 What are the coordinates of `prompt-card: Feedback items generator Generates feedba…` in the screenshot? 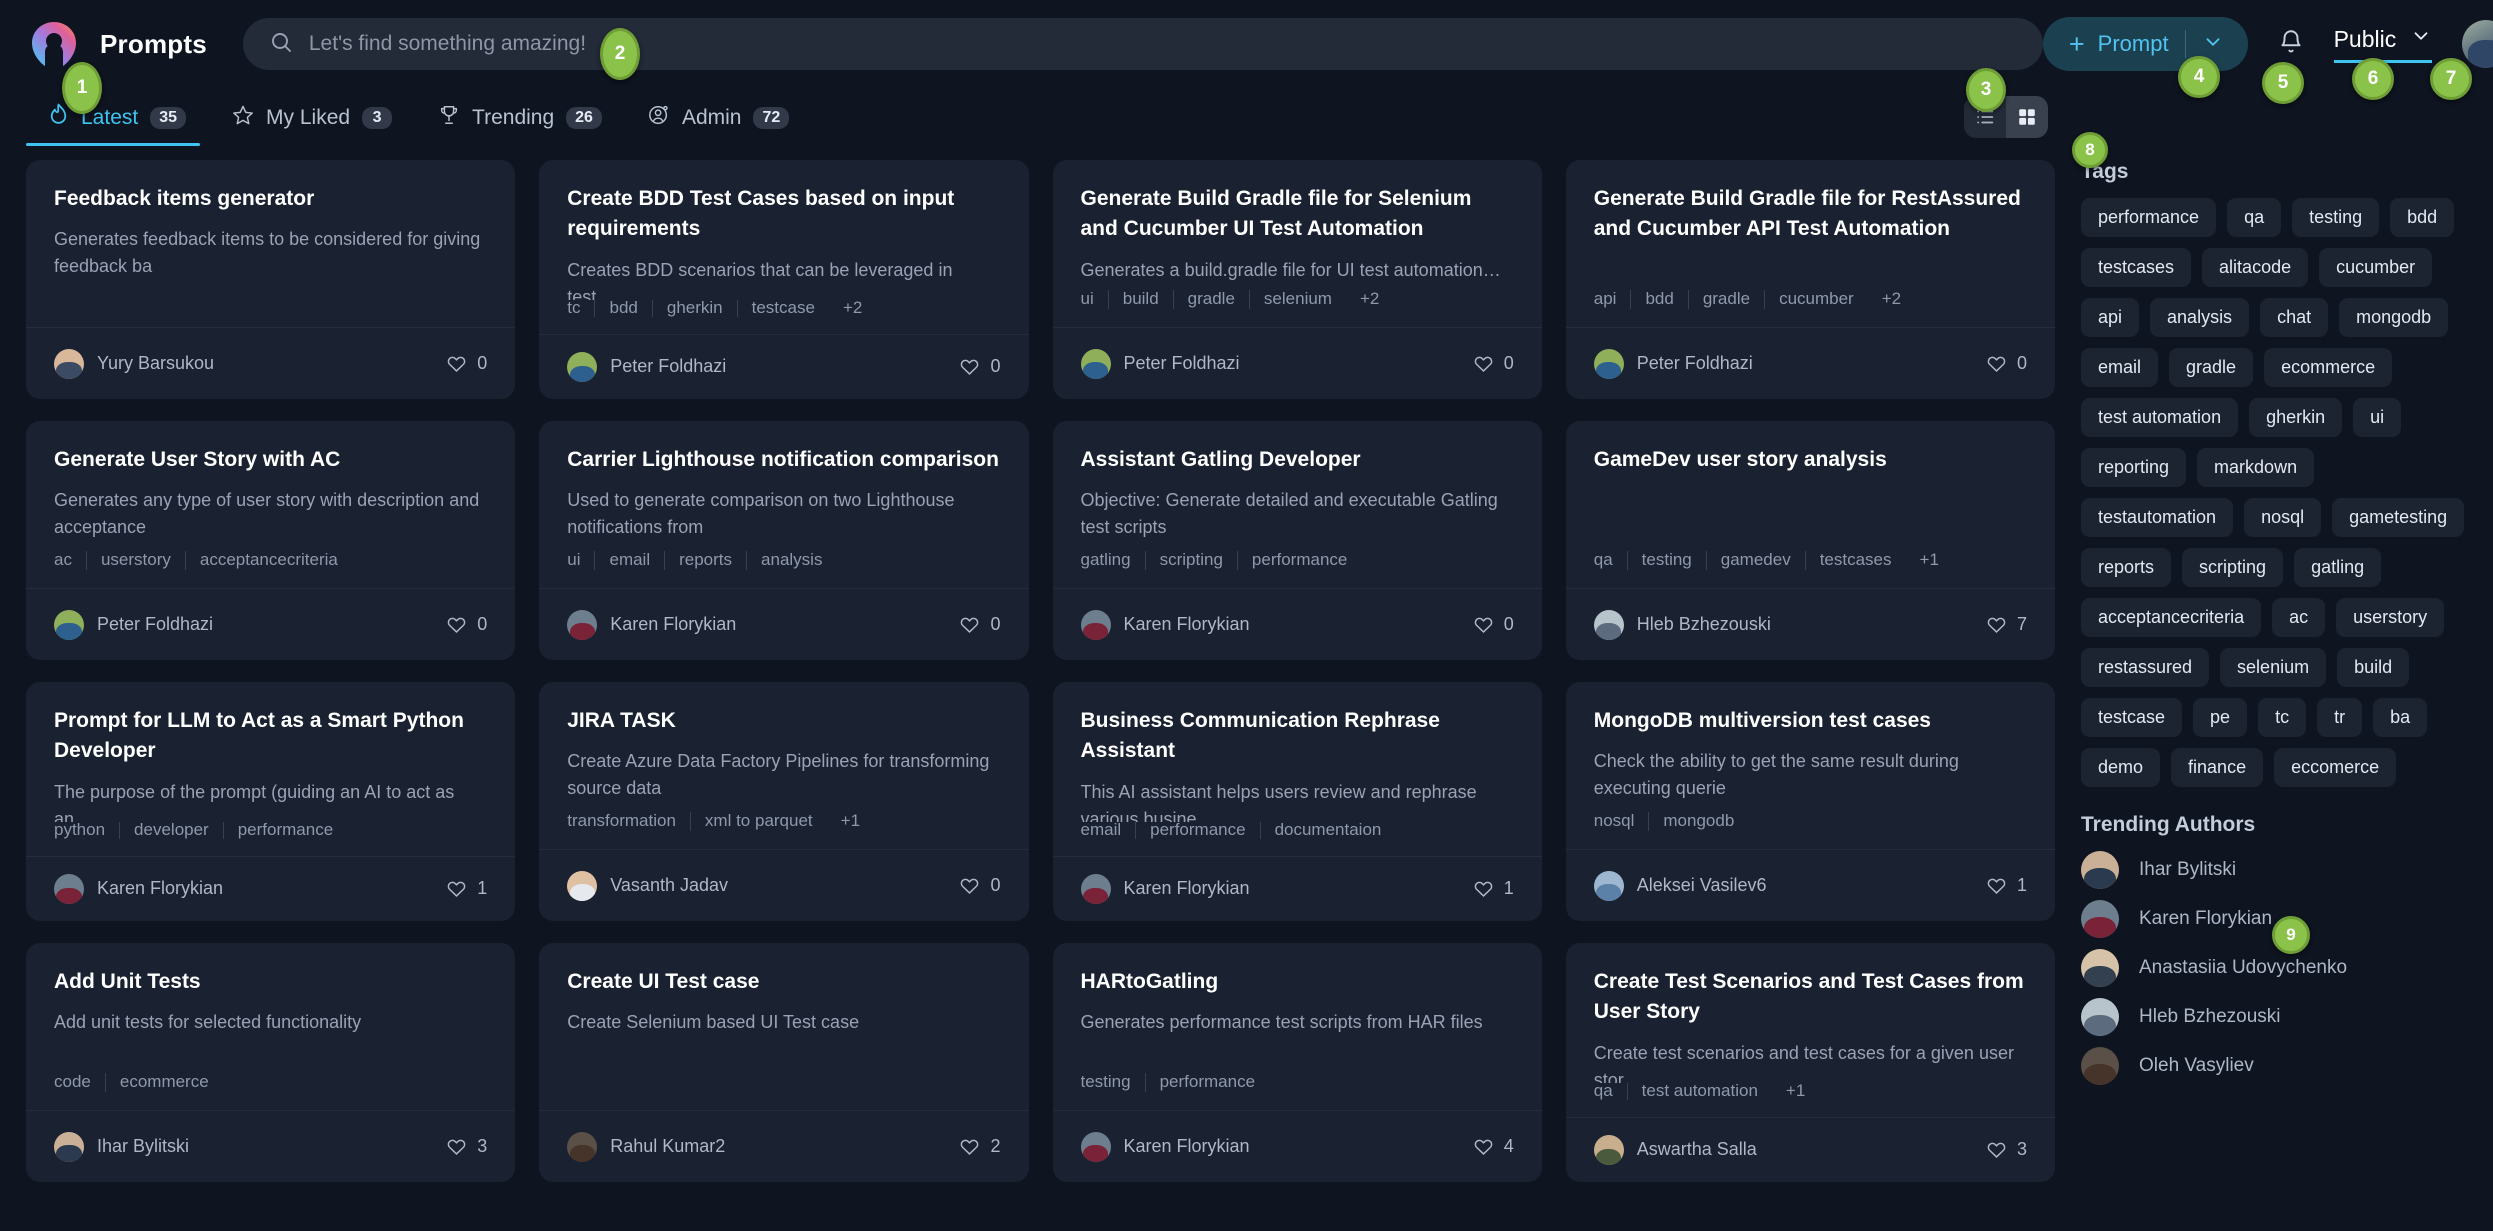 It's located at (271, 279).